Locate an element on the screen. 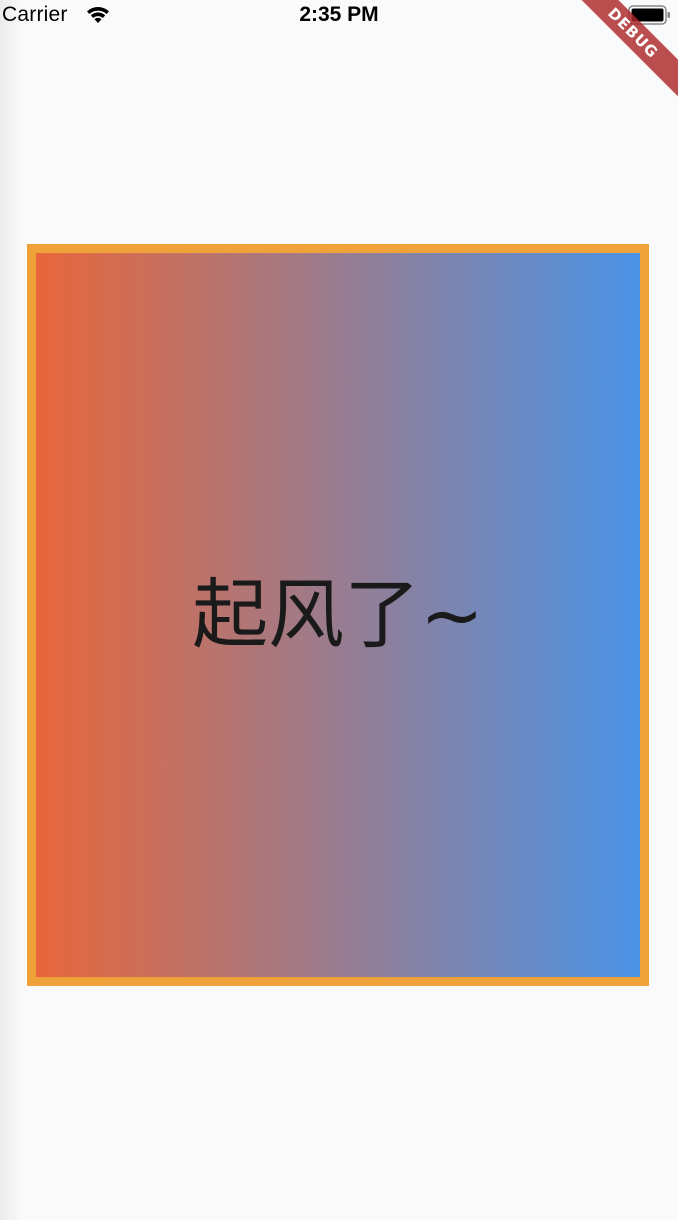  status-bar: Carrier 2:35 PM is located at coordinates (339, 16).